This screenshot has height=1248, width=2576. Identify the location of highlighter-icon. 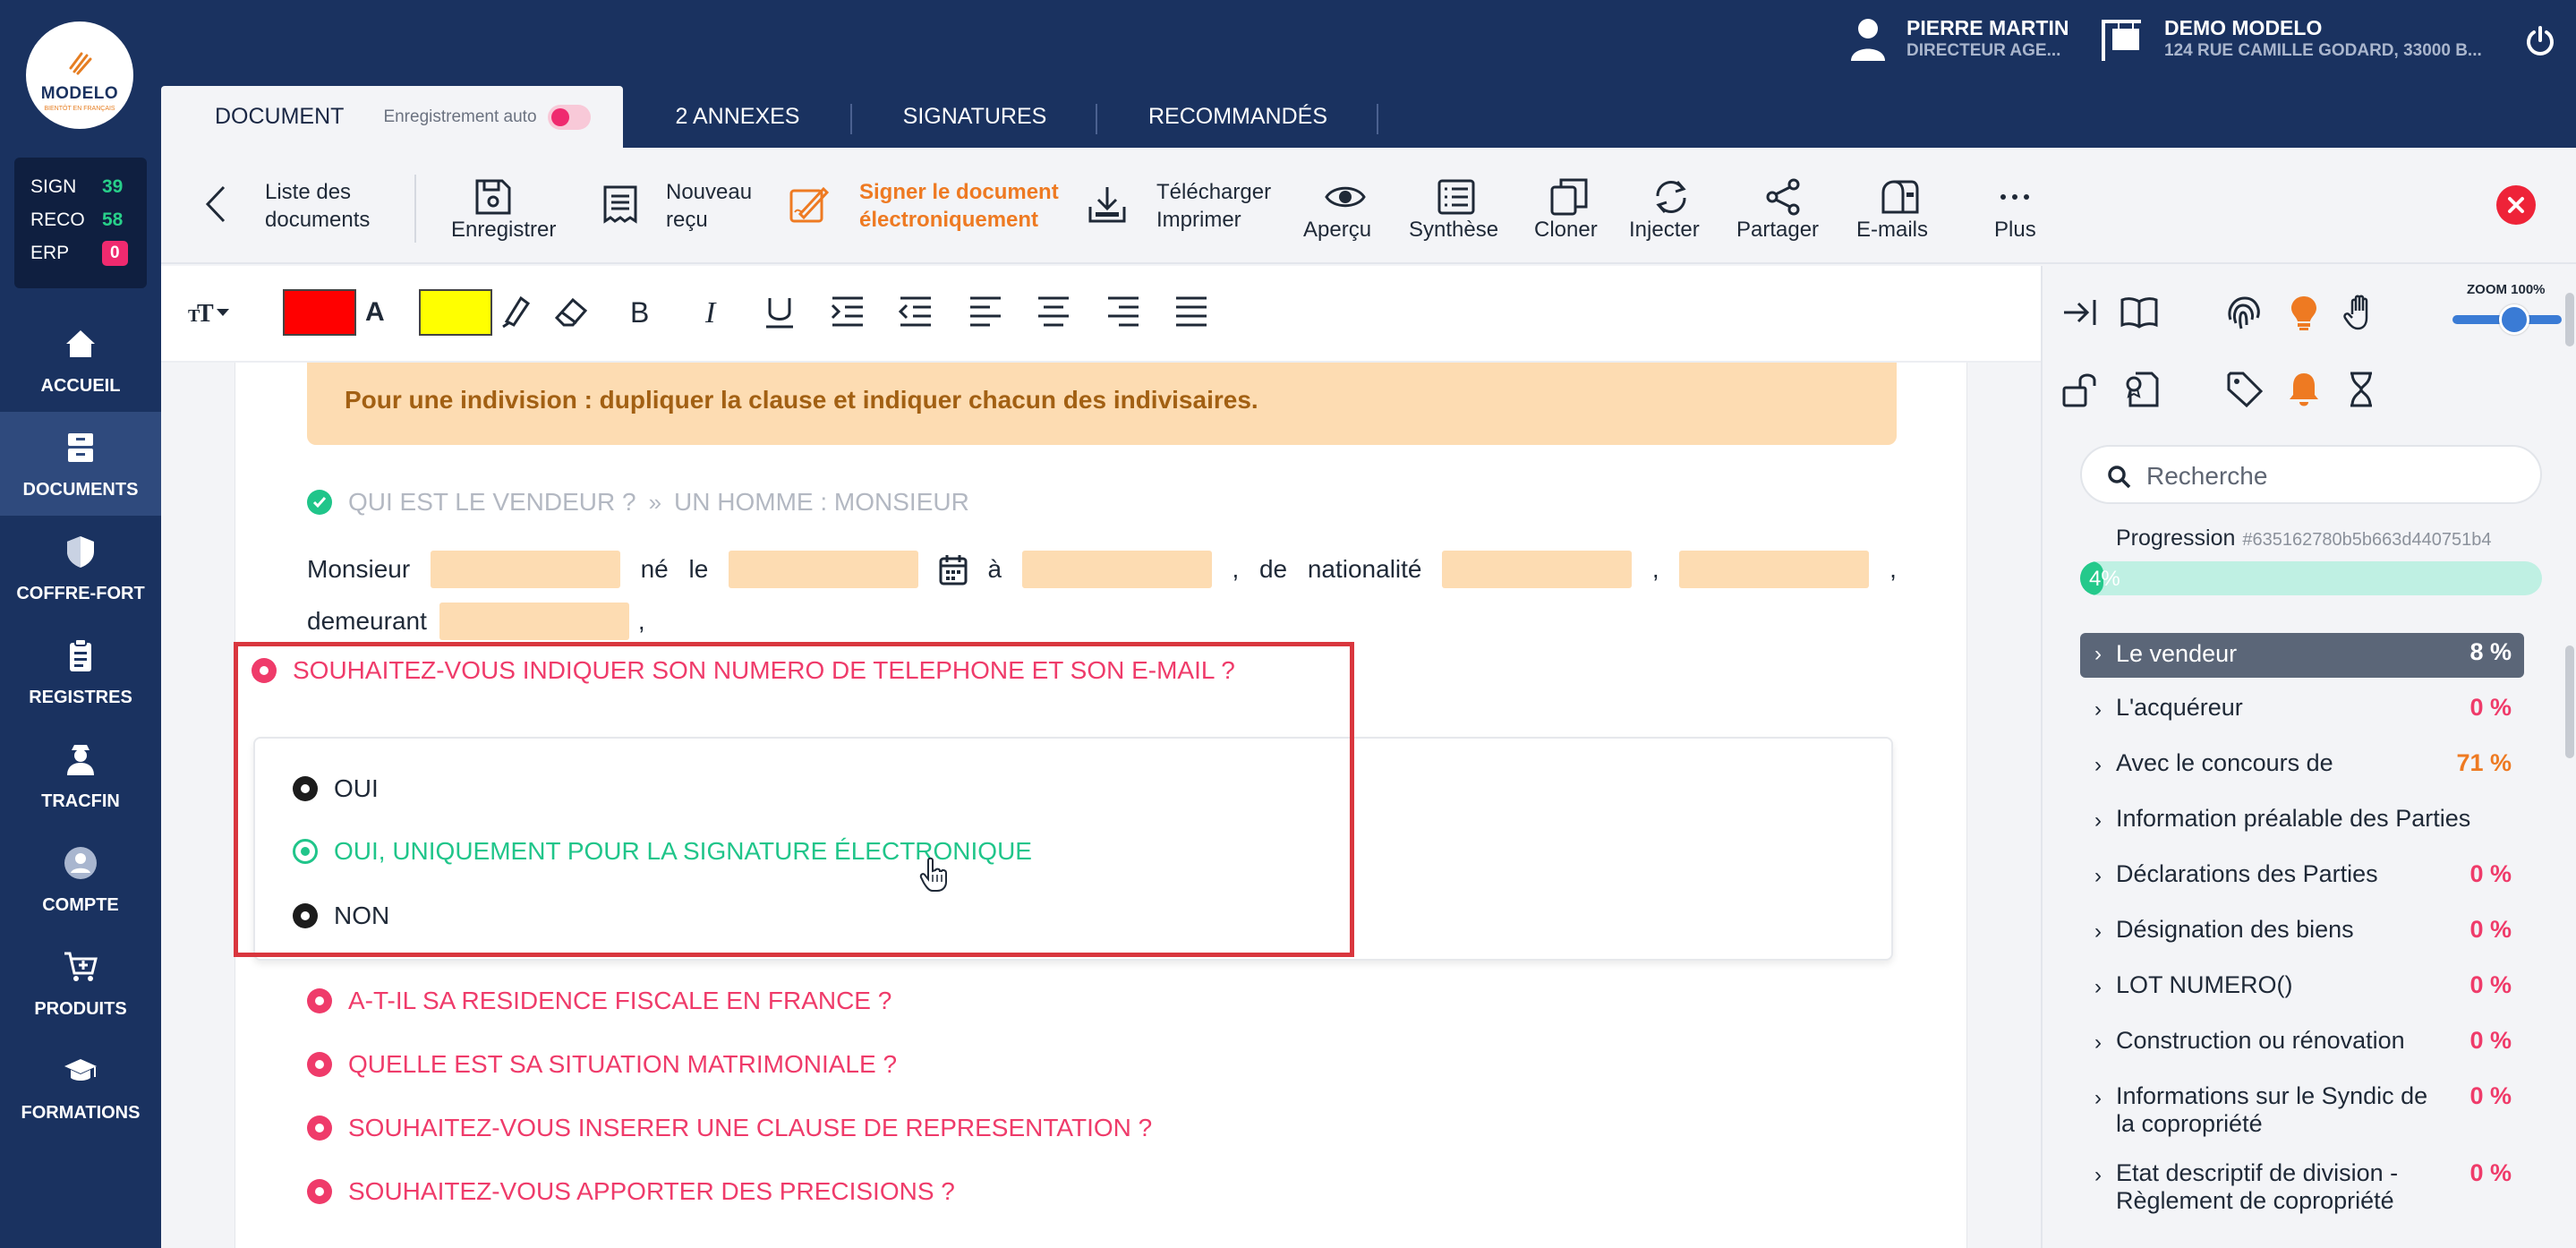
(515, 311).